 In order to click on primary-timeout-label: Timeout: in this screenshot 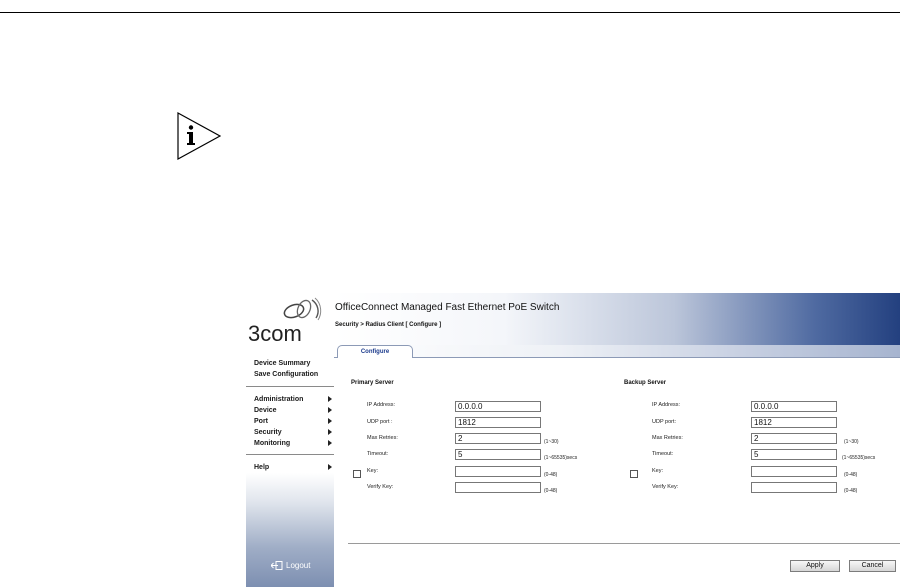, I will do `click(378, 454)`.